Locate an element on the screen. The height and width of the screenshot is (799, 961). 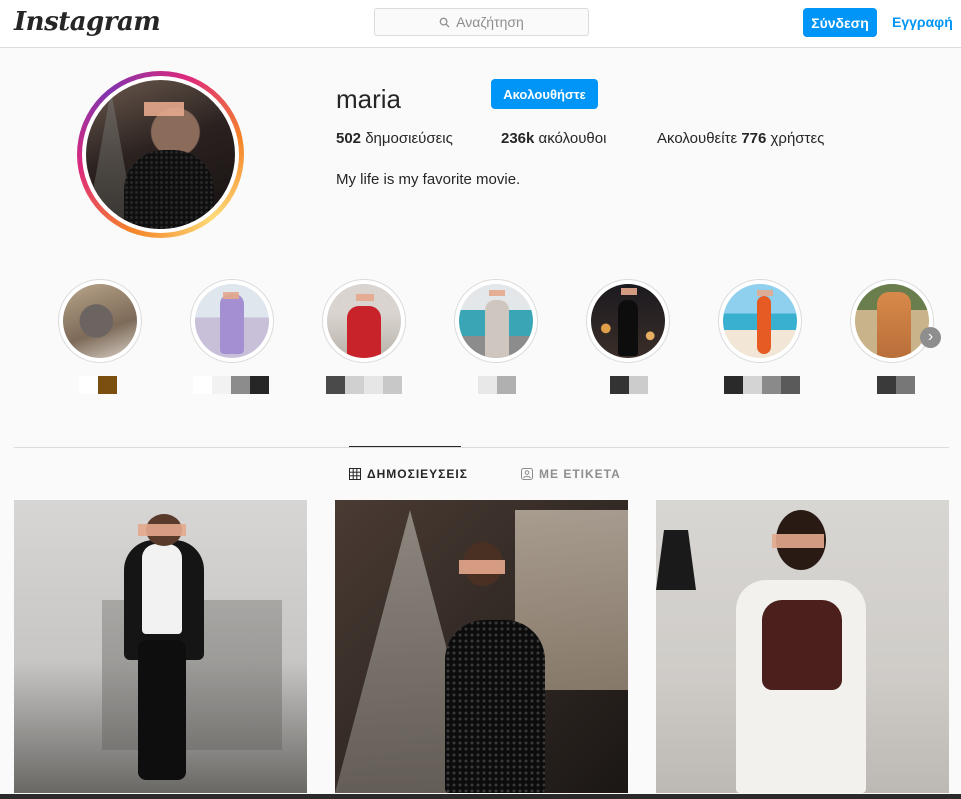
instagram-logo: Instagram is located at coordinates (87, 22).